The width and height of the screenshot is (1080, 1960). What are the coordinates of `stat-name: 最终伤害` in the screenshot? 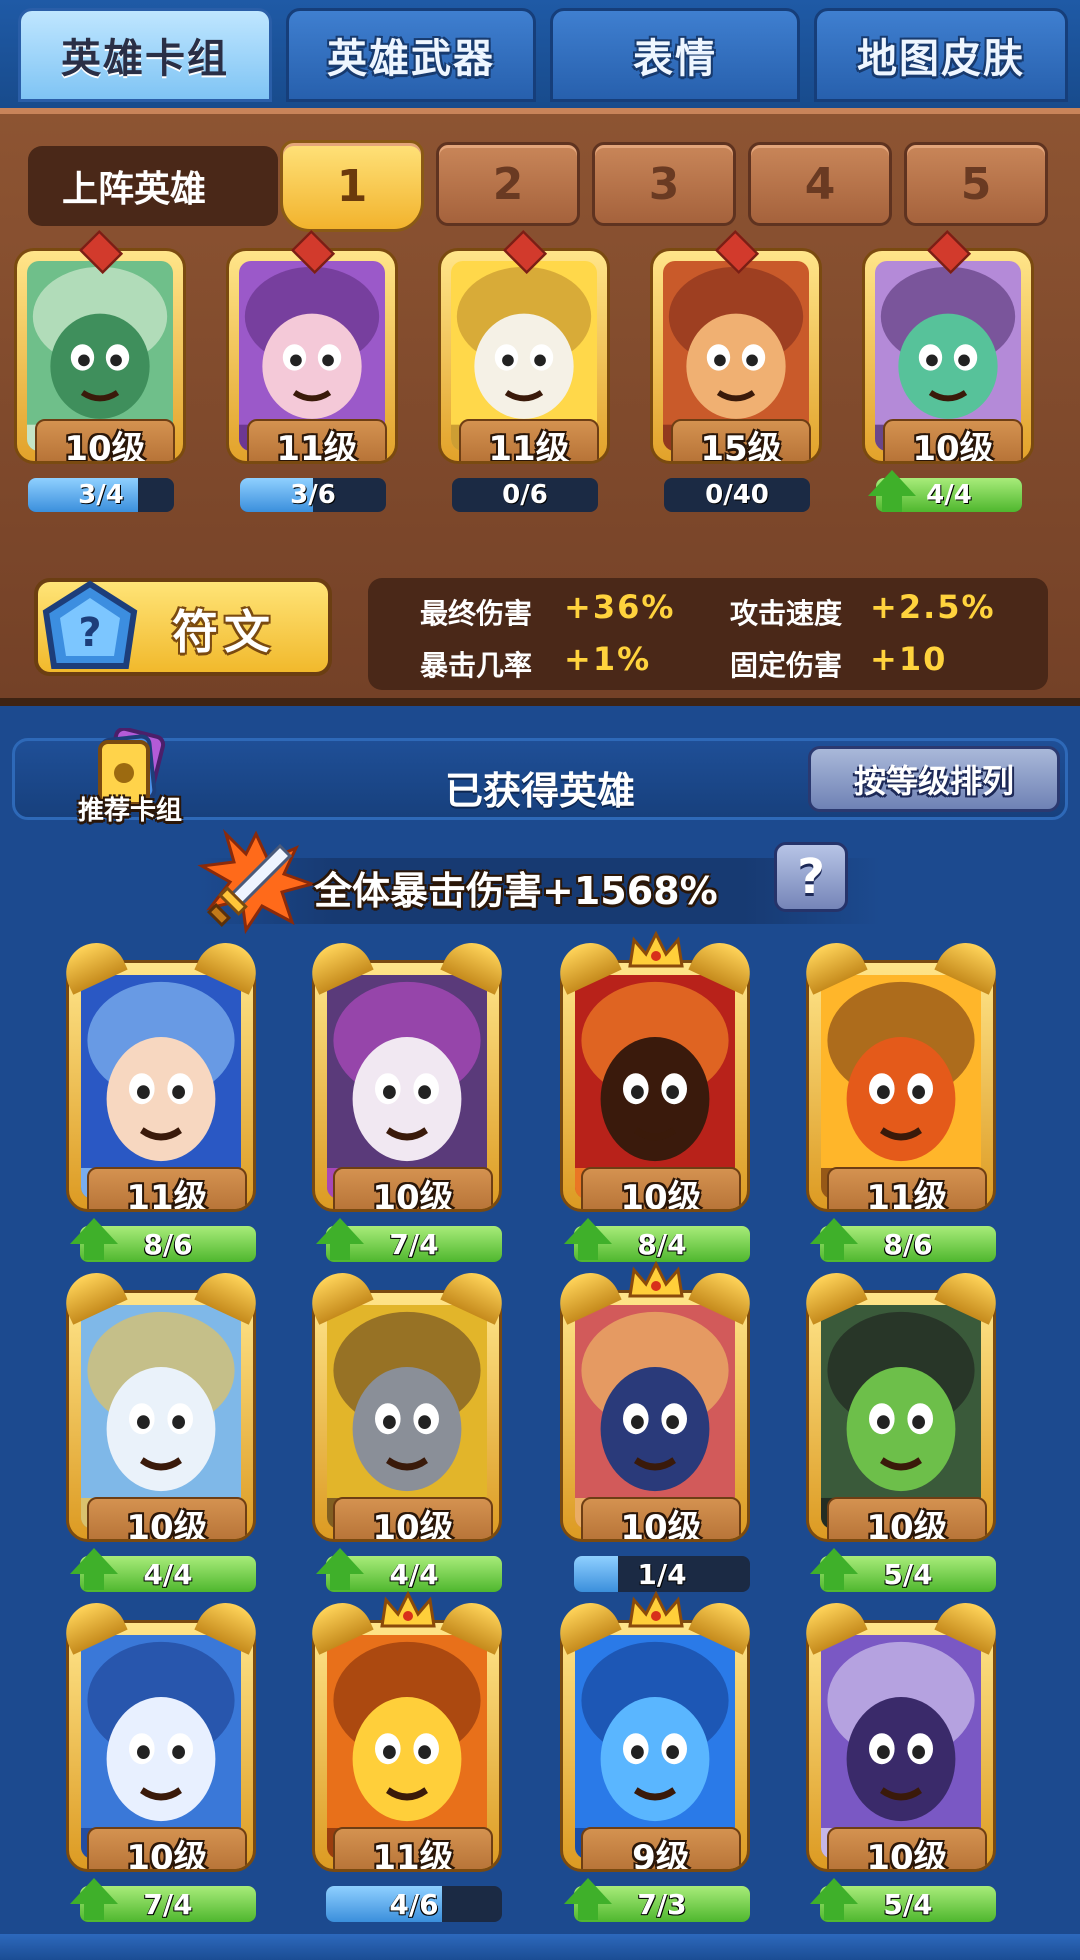 It's located at (476, 613).